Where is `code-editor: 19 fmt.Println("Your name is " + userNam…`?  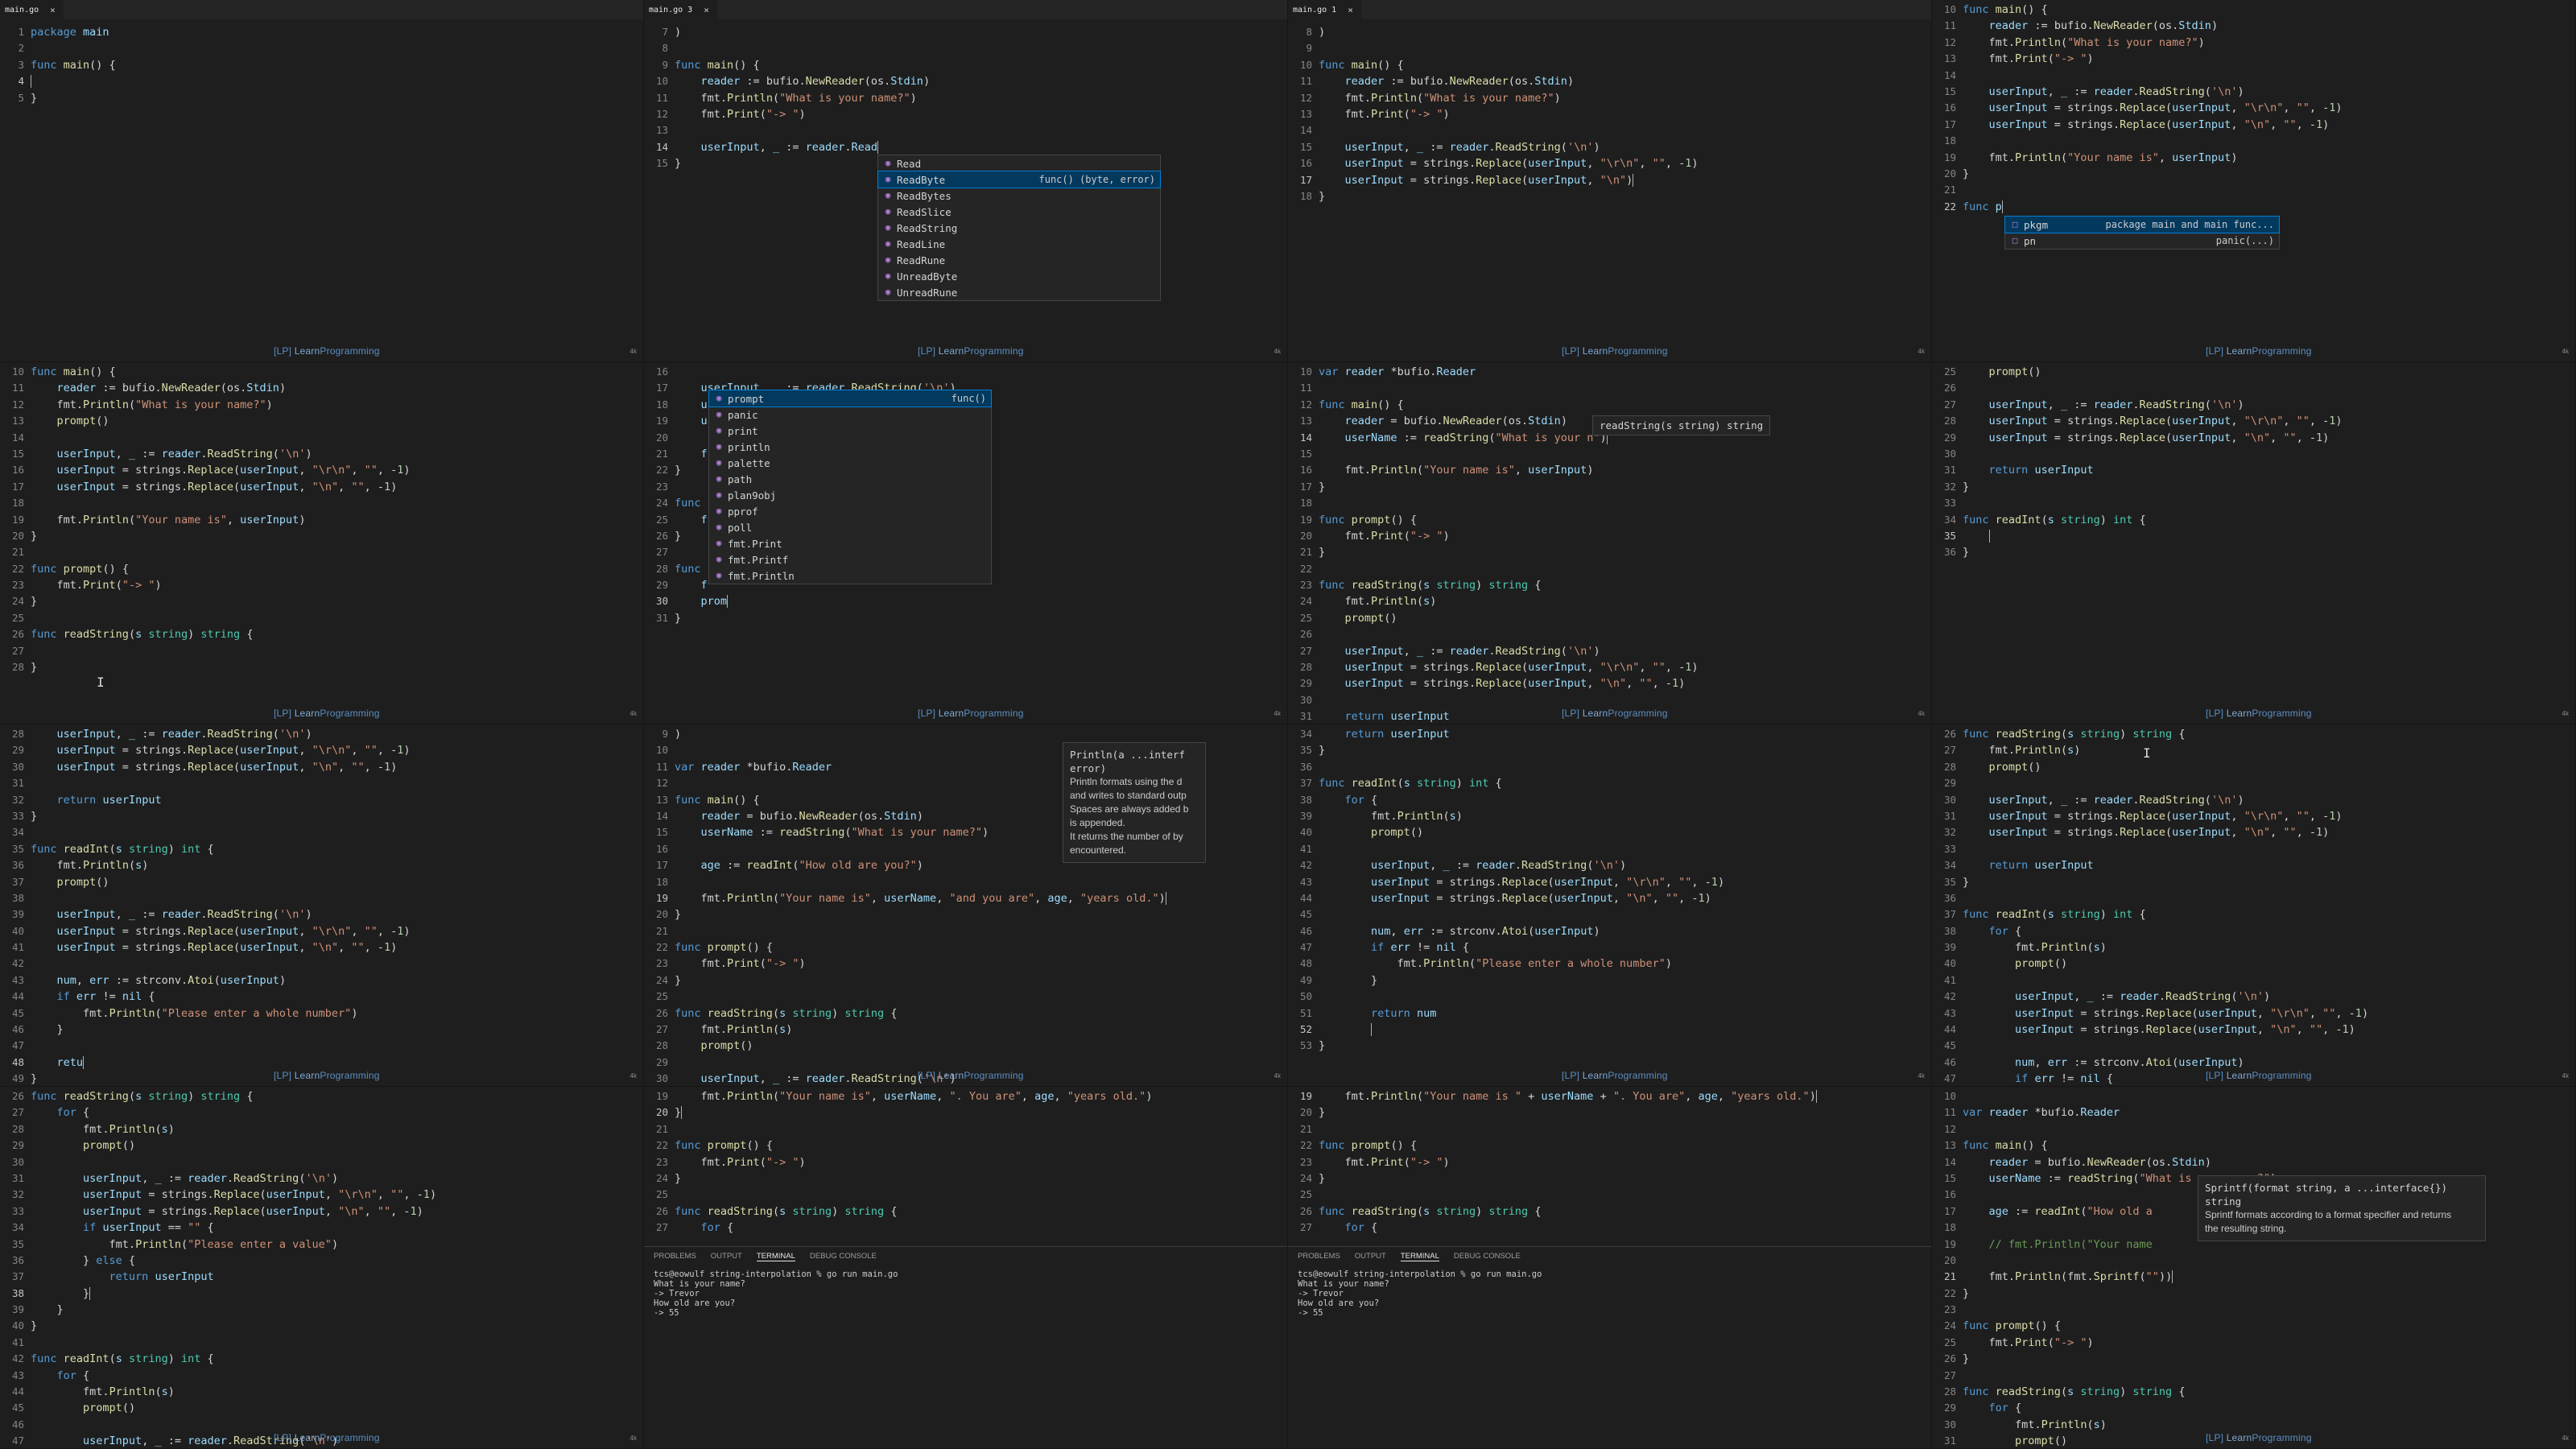 code-editor: 19 fmt.Println("Your name is " + userNam… is located at coordinates (1609, 1162).